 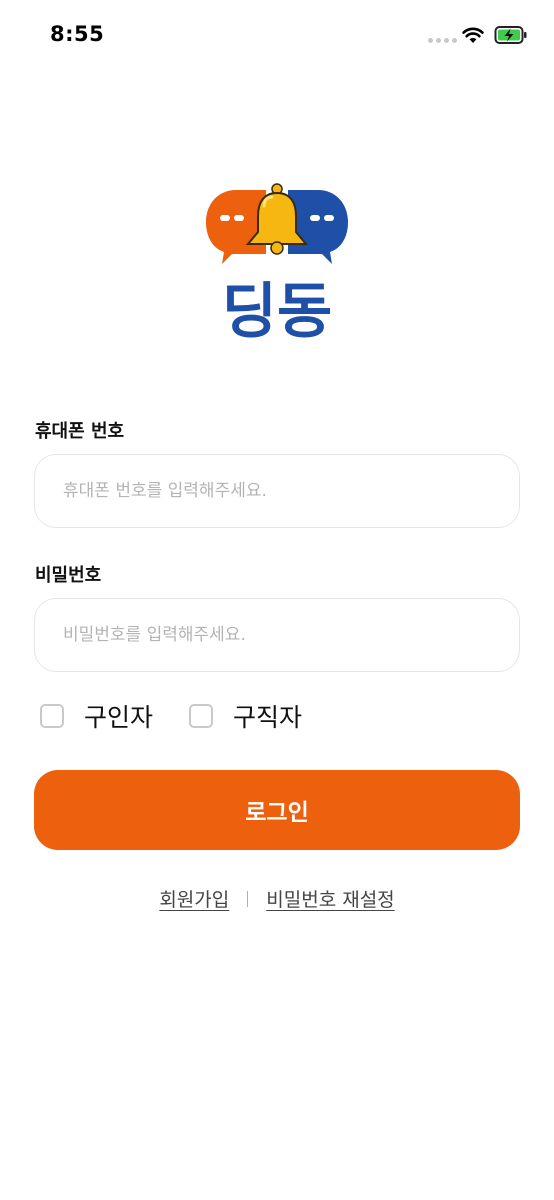 What do you see at coordinates (473, 35) in the screenshot?
I see `wifi-icon` at bounding box center [473, 35].